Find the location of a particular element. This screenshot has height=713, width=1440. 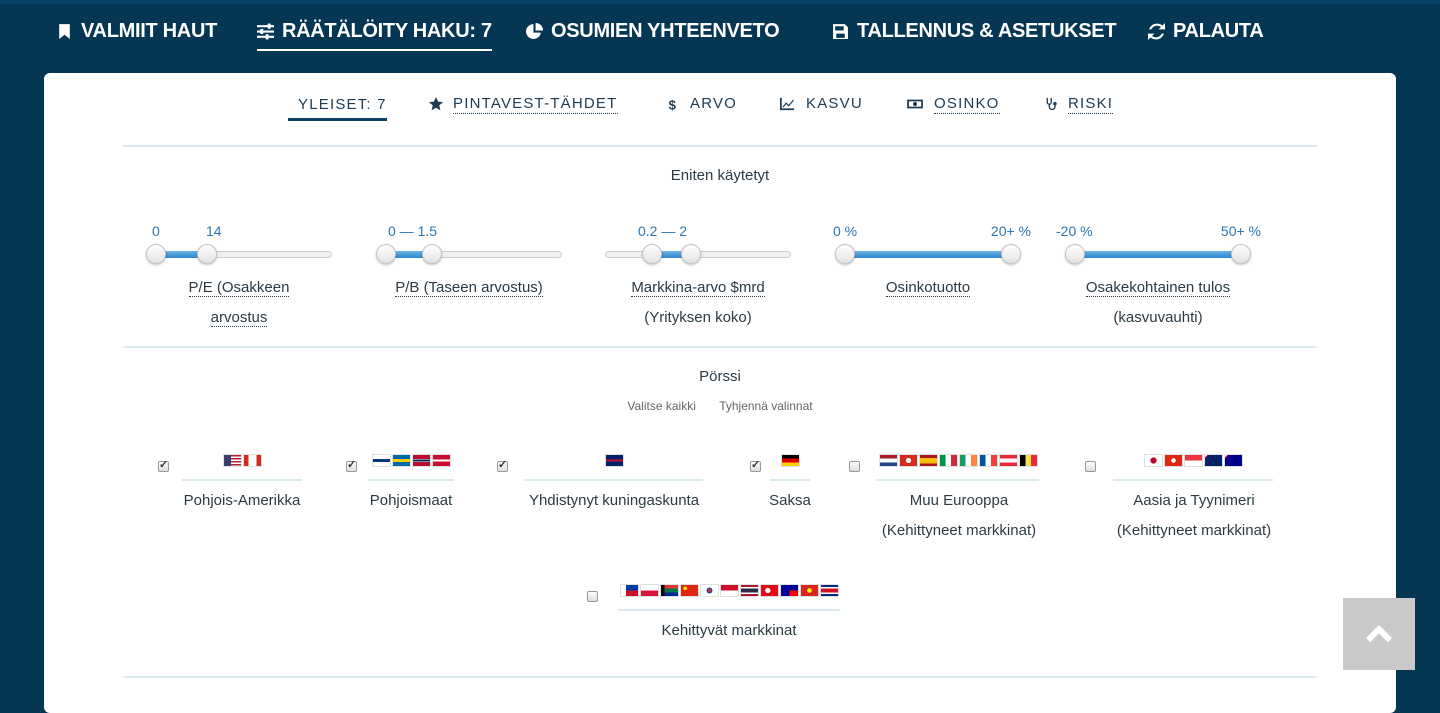

market-other-europe: Muu Eurooppa (Kehittyneet markkinat) is located at coordinates (954, 504).